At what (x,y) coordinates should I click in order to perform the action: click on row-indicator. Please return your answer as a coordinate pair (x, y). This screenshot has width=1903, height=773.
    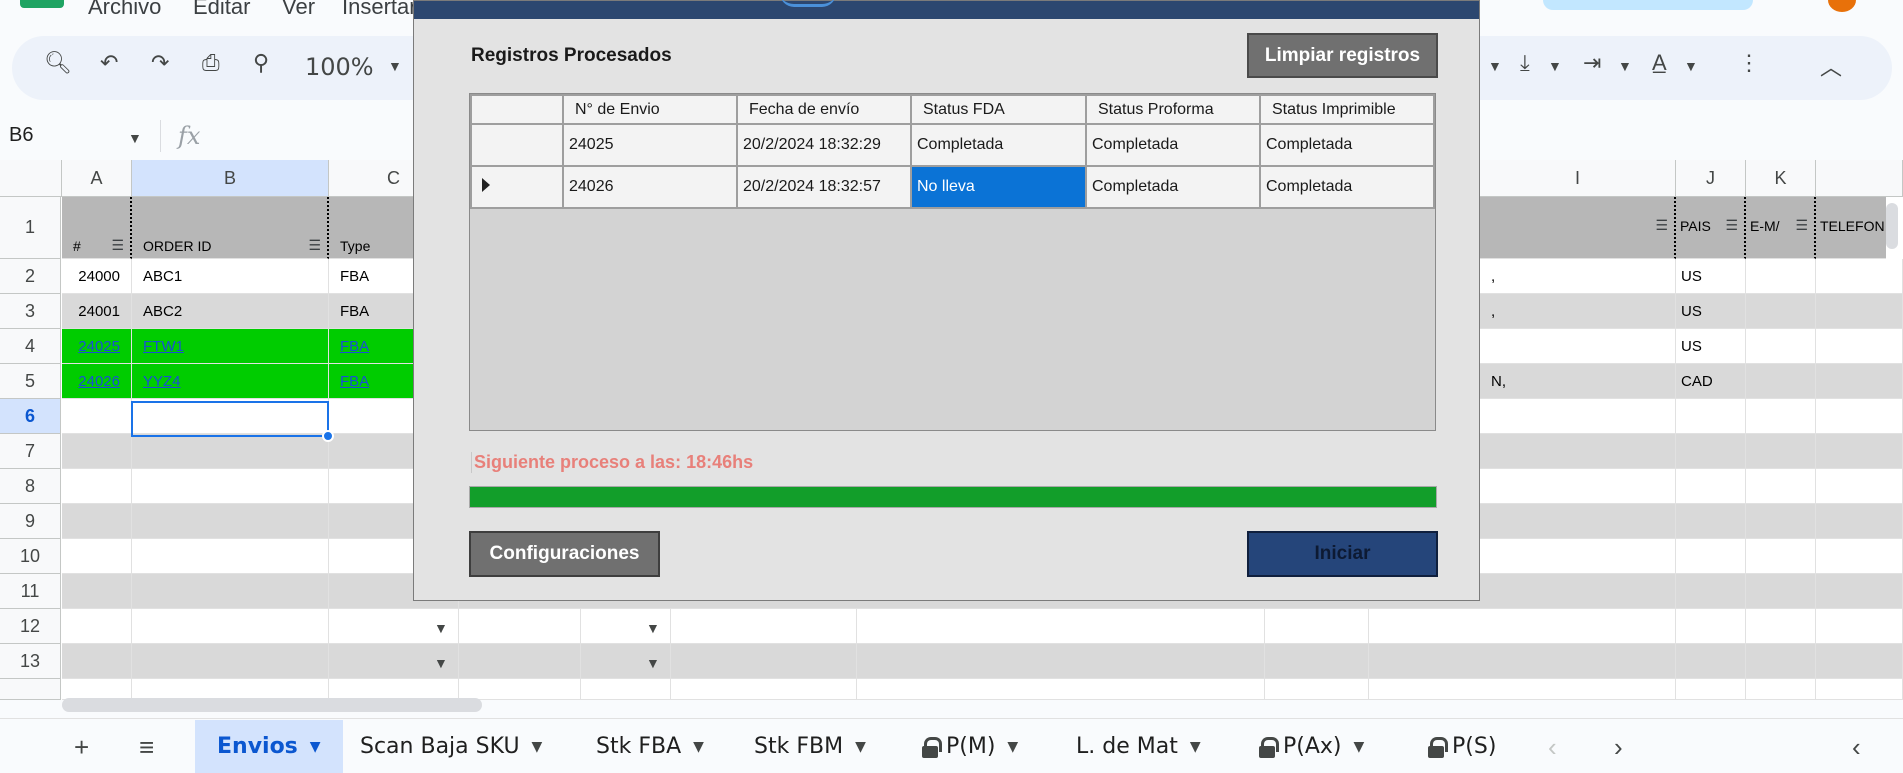
    Looking at the image, I should click on (517, 187).